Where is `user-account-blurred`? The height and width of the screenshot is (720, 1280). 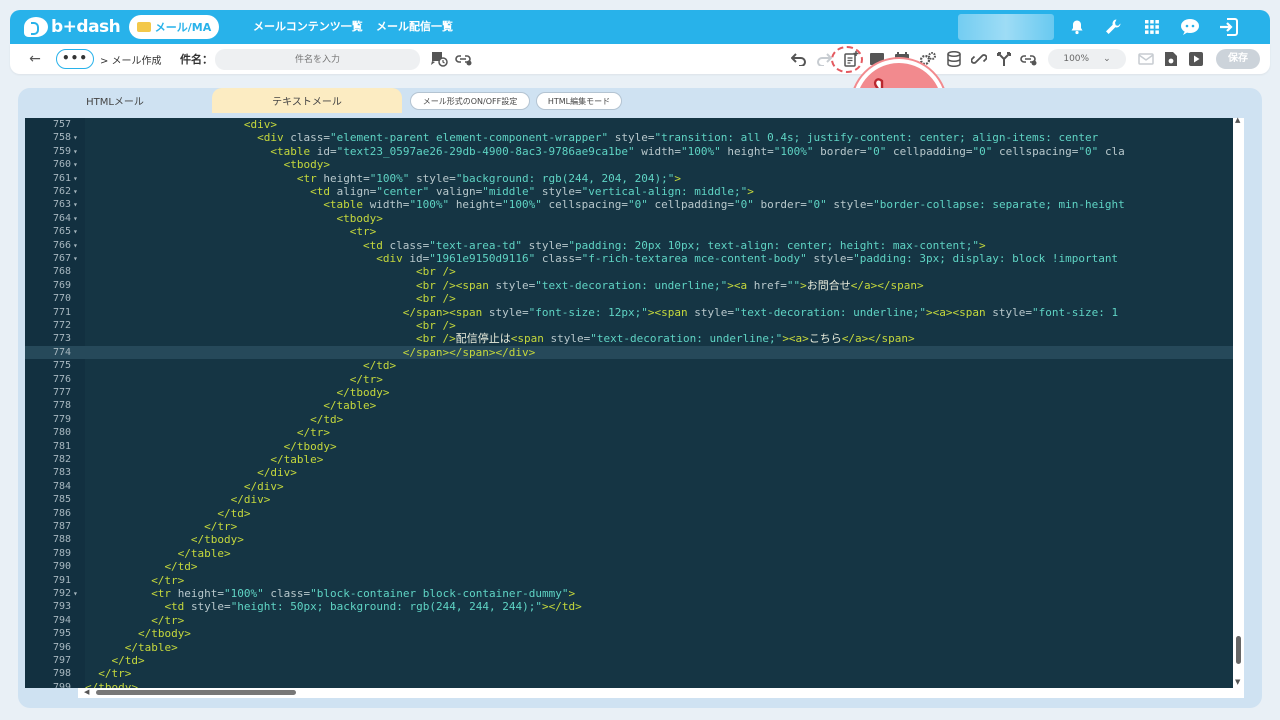
user-account-blurred is located at coordinates (1006, 27).